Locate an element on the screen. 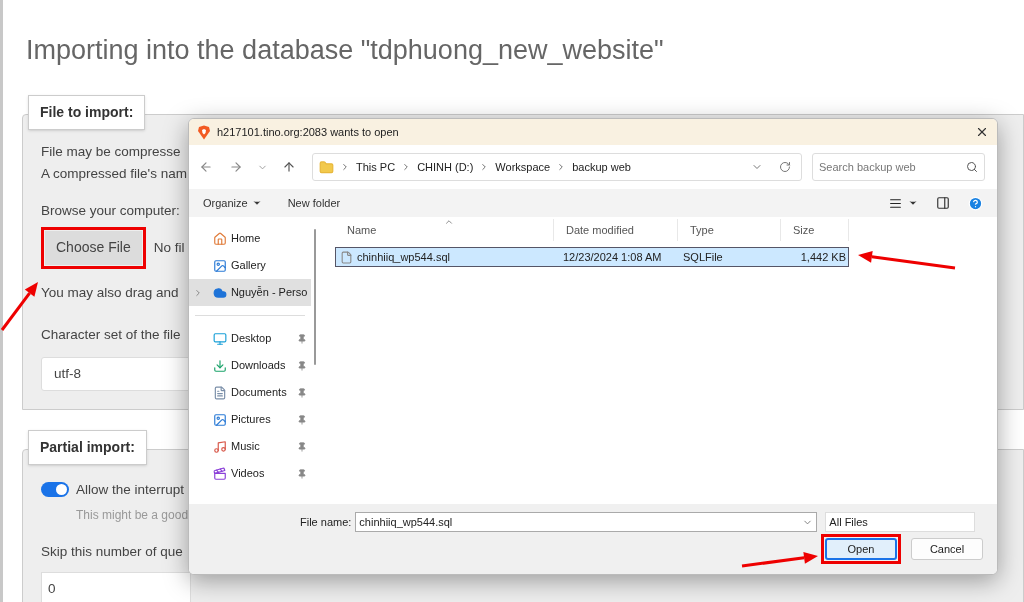 Image resolution: width=1024 pixels, height=602 pixels. nav-item: Videos is located at coordinates (250, 473).